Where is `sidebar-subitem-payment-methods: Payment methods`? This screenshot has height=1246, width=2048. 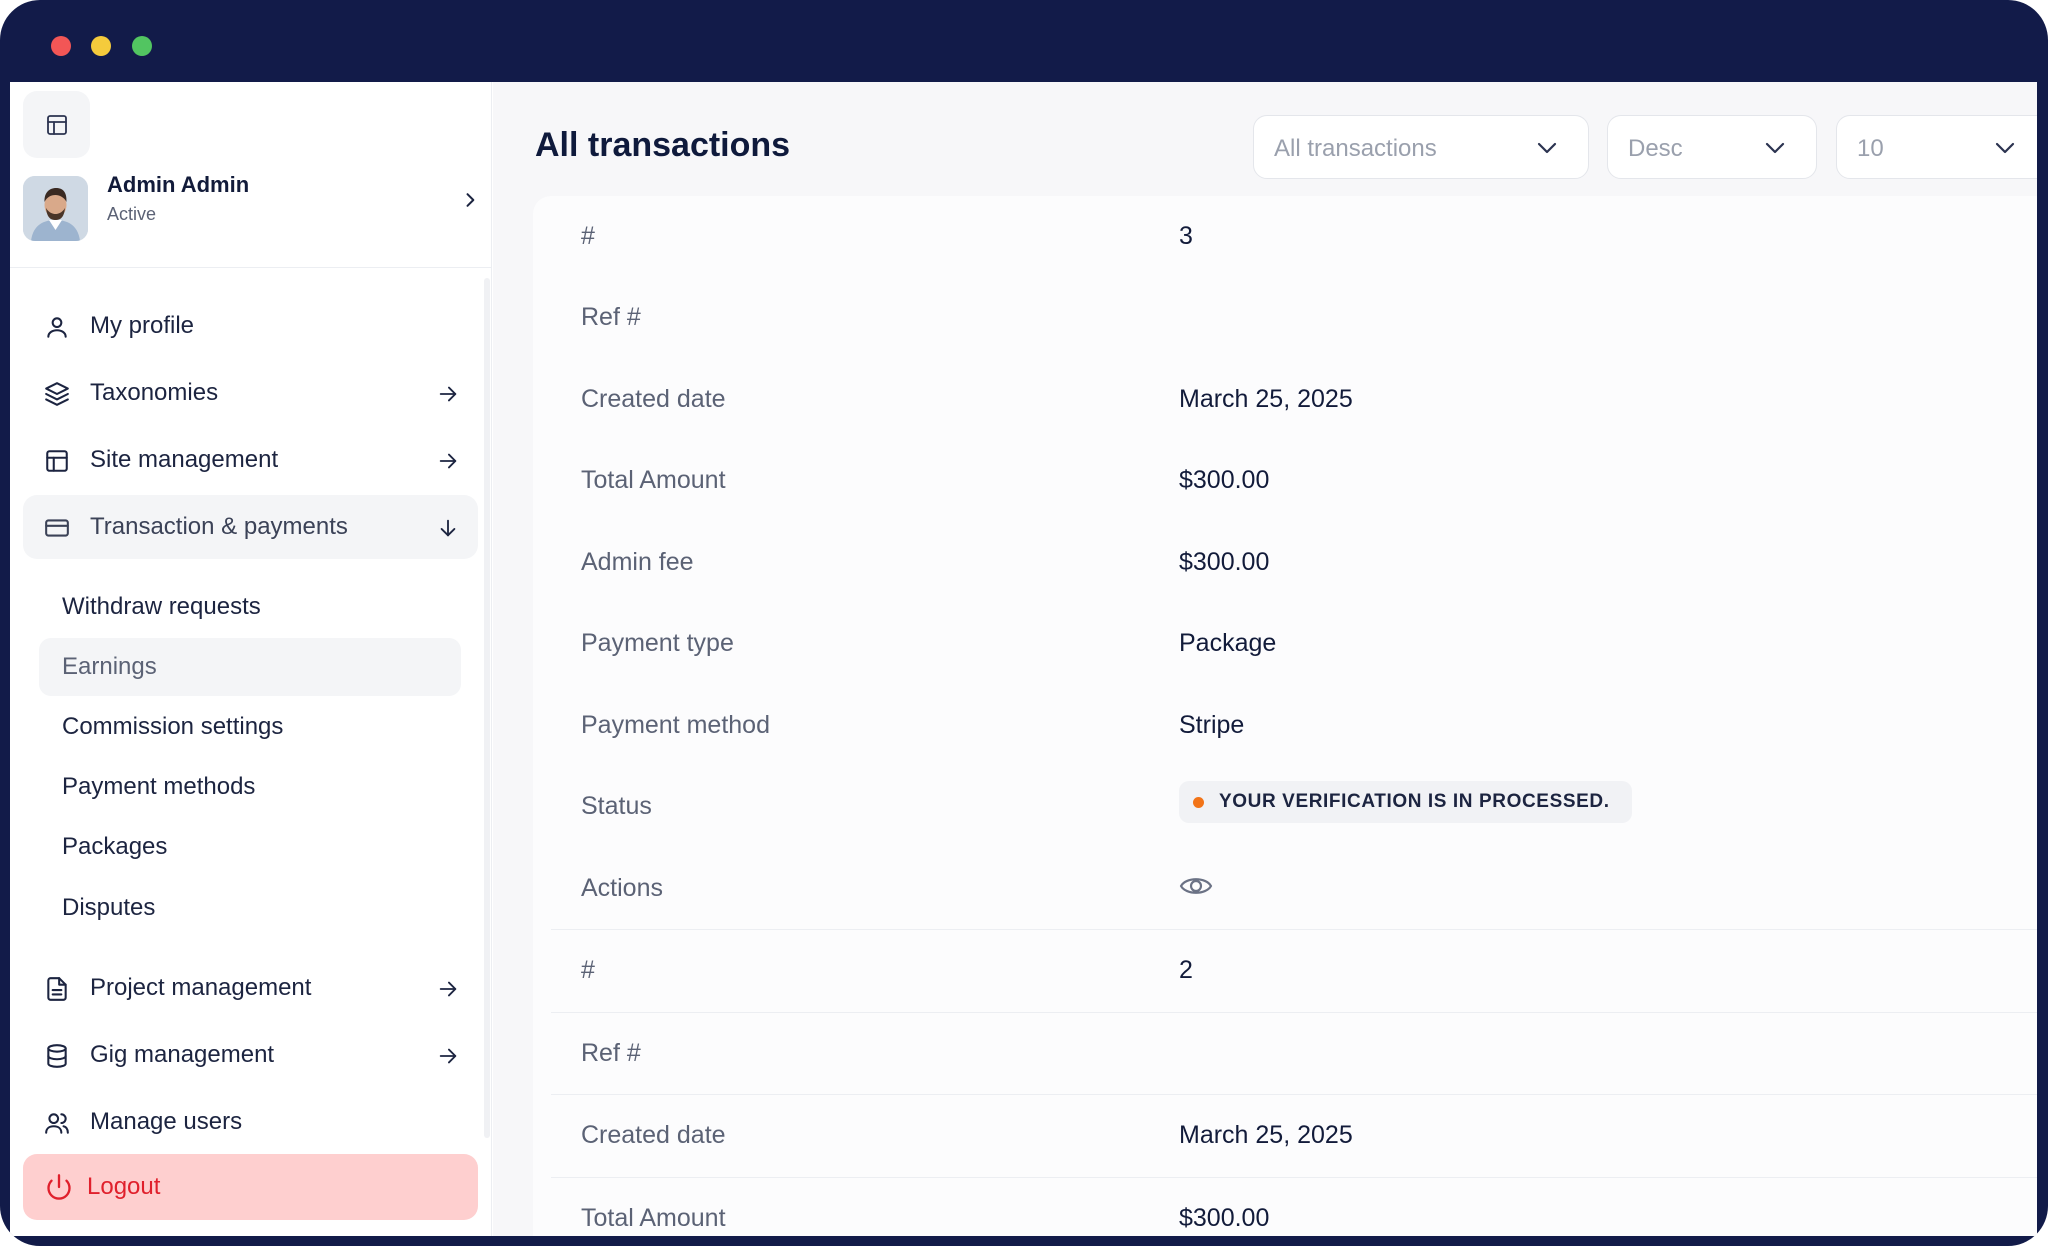
sidebar-subitem-payment-methods: Payment methods is located at coordinates (250, 787).